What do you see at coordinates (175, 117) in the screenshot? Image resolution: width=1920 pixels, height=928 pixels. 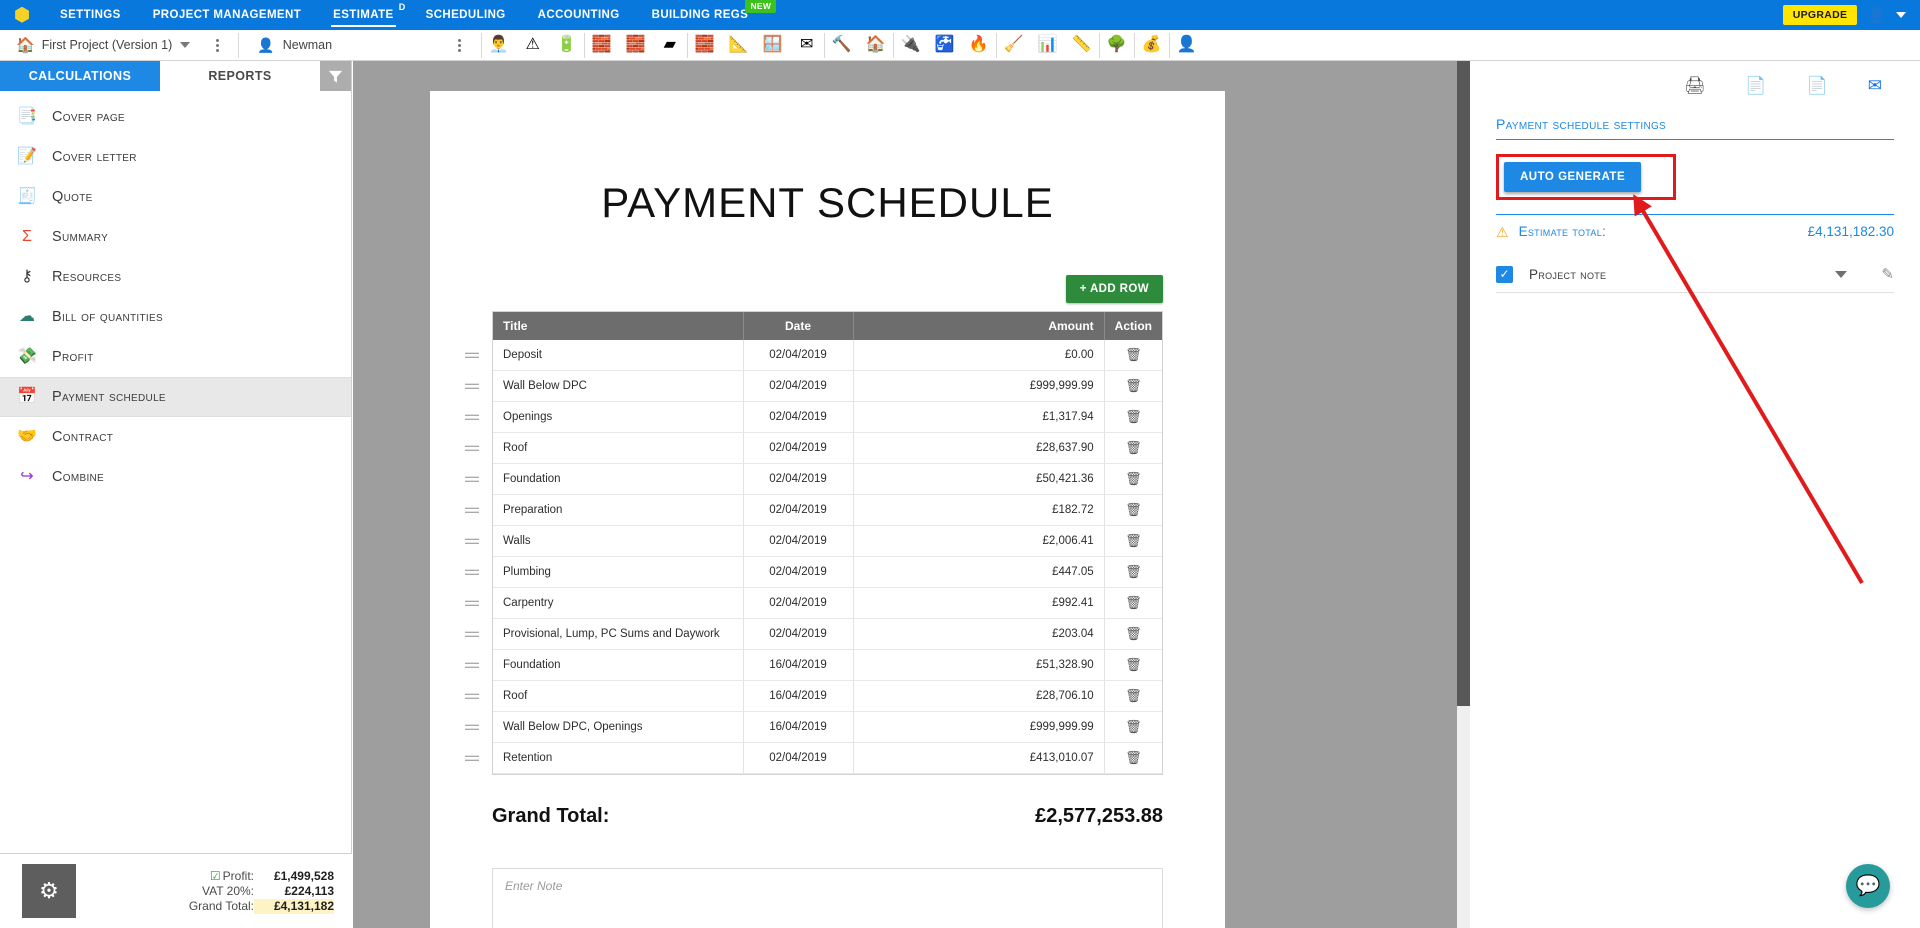 I see `sidebar-item-cover-page: 📑 Cover page` at bounding box center [175, 117].